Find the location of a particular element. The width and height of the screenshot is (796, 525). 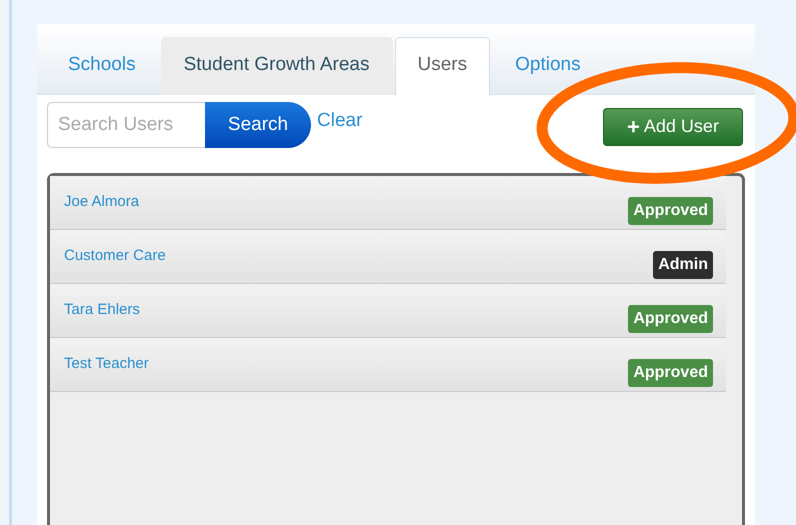

tab: Users is located at coordinates (442, 66).